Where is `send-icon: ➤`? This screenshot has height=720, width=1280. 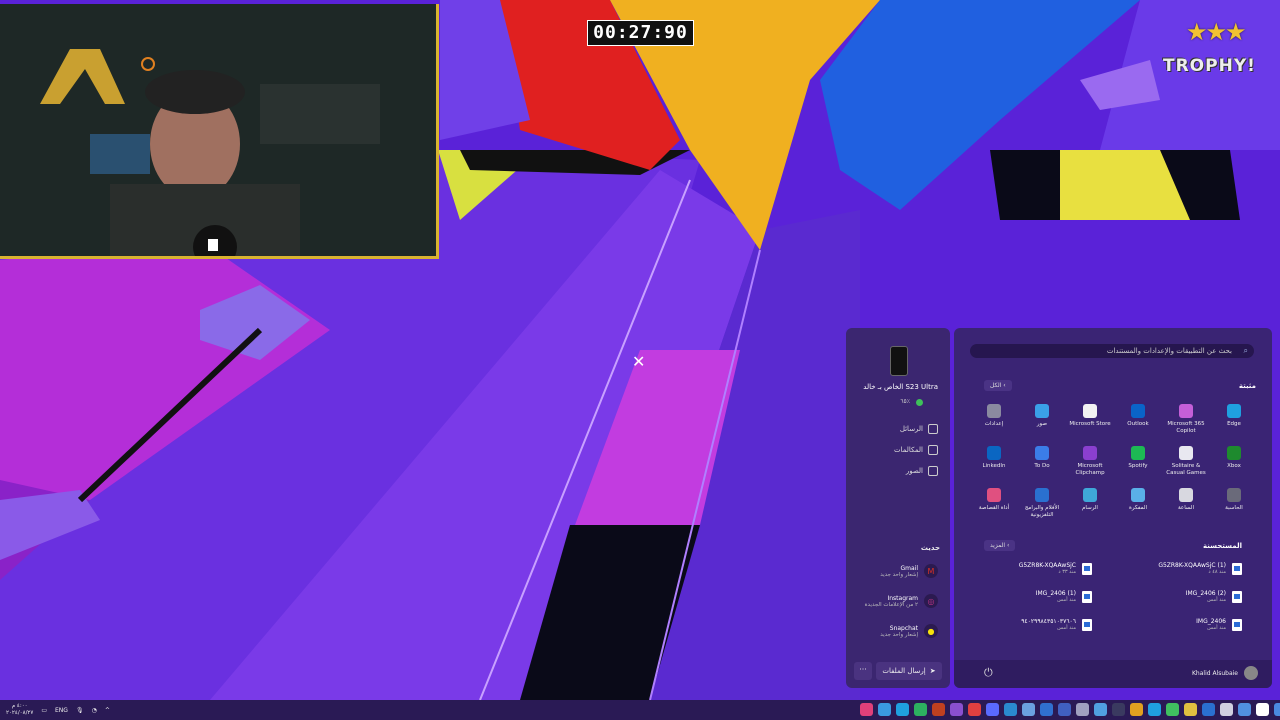
send-icon: ➤ is located at coordinates (932, 671).